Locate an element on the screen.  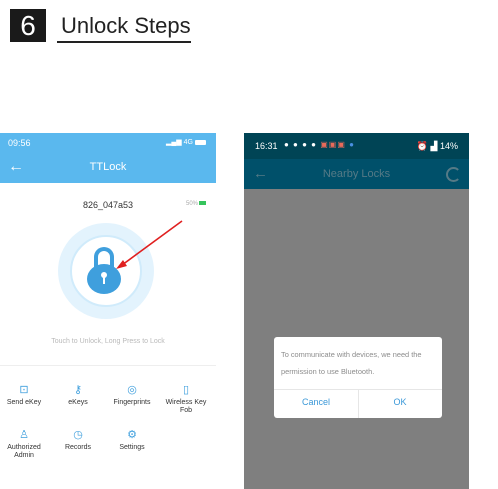
menu-settings: ⚙ Settings is located at coordinates (132, 440).